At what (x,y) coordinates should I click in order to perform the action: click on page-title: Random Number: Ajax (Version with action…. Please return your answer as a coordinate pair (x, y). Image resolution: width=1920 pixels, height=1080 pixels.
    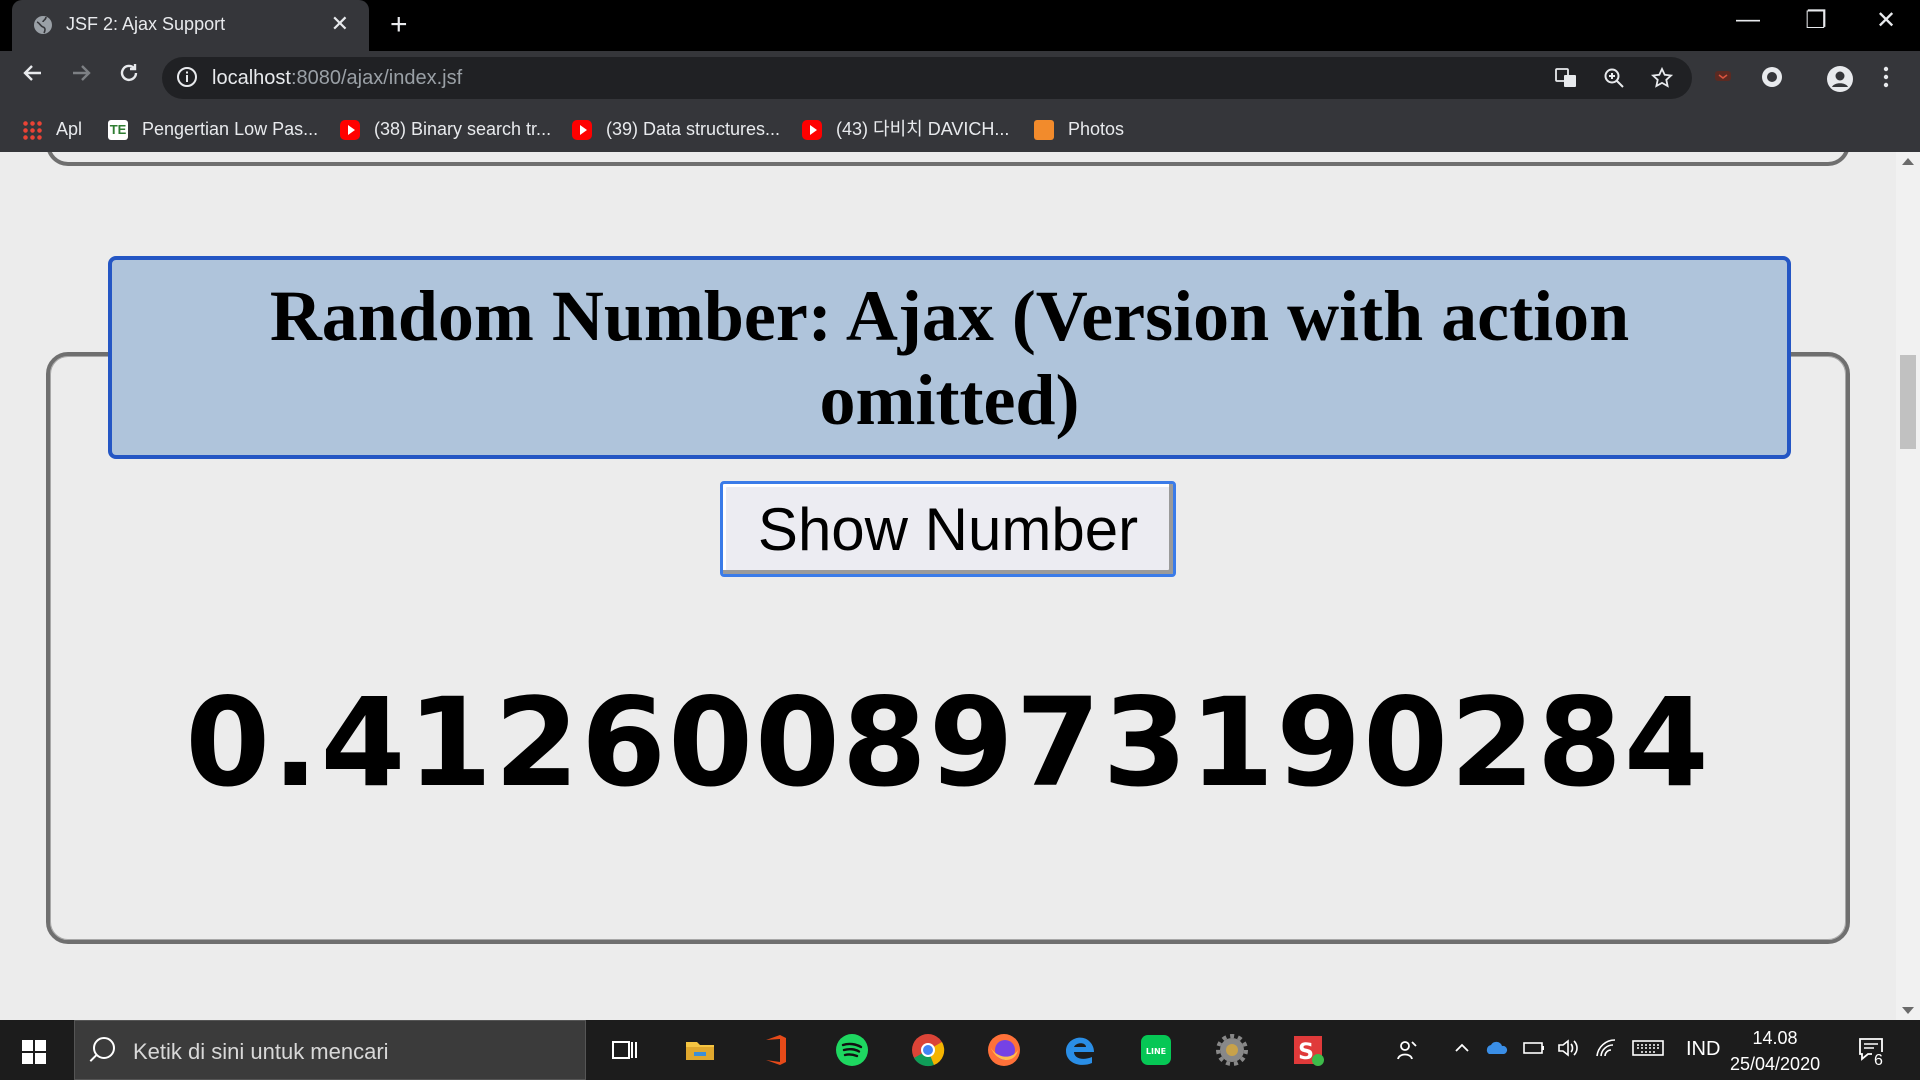
    Looking at the image, I should click on (949, 357).